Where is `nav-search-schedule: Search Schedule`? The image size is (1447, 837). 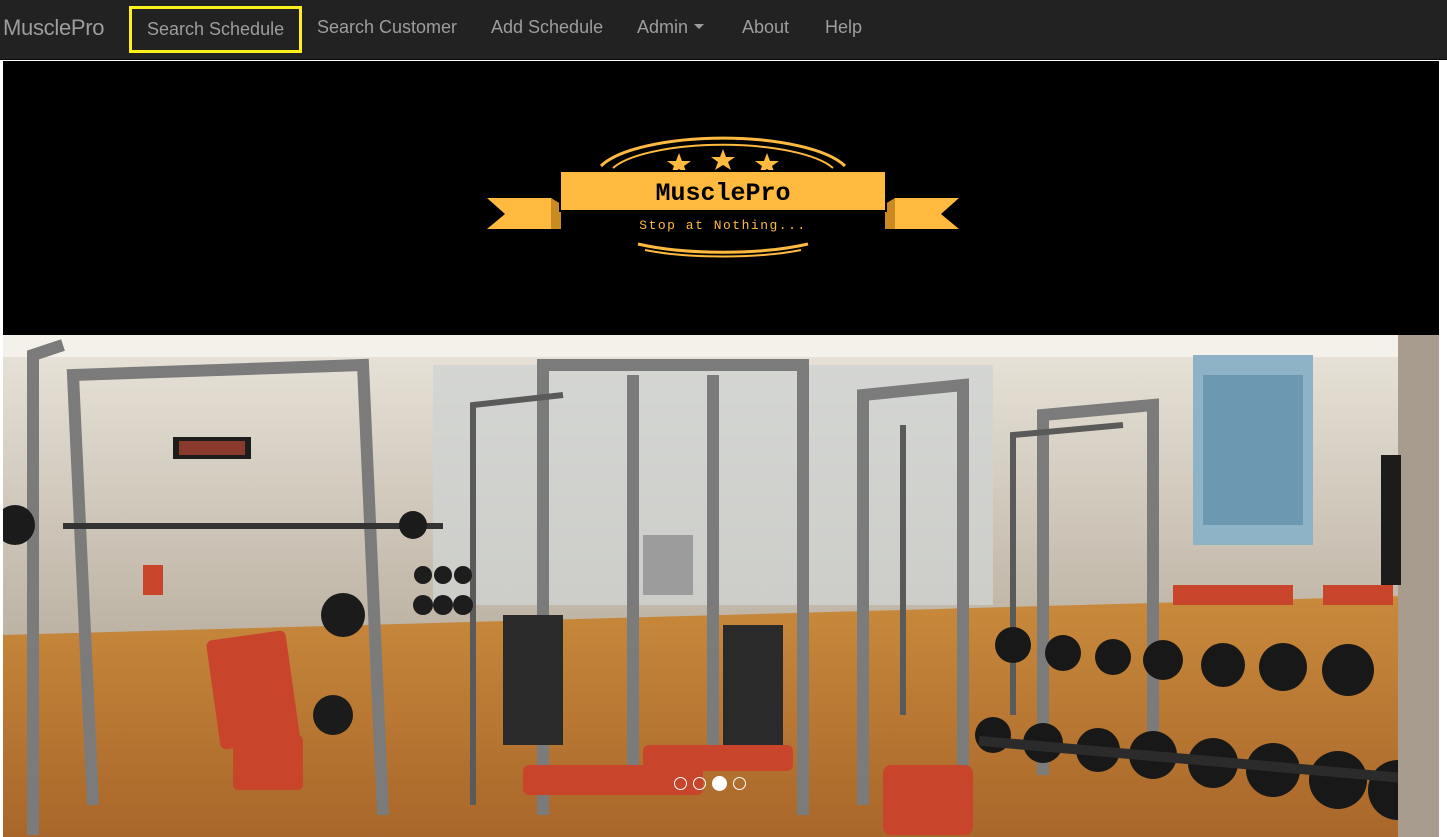 nav-search-schedule: Search Schedule is located at coordinates (216, 29).